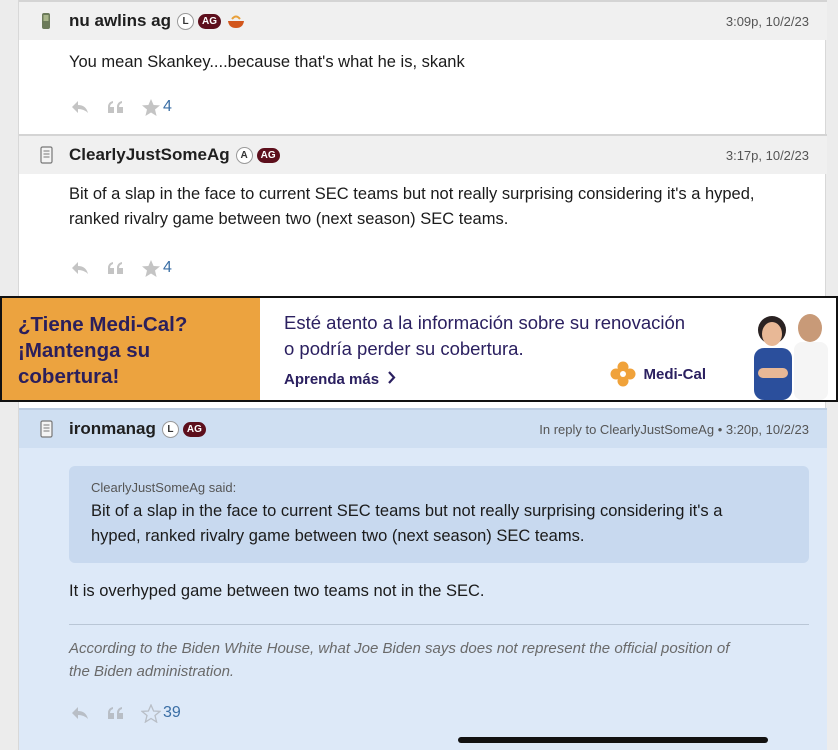  I want to click on post-timestamp: 3:09p, 10/2/23, so click(767, 21).